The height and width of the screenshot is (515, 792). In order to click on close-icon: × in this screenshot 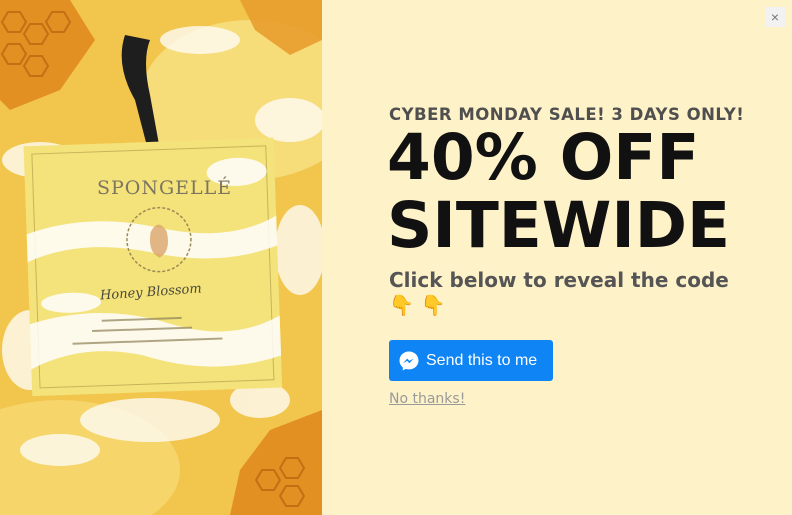, I will do `click(775, 17)`.